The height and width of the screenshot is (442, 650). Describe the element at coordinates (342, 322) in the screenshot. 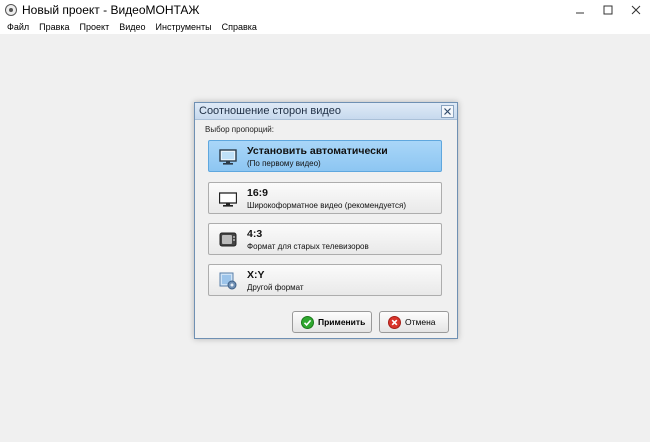

I see `apply-label: Применить` at that location.